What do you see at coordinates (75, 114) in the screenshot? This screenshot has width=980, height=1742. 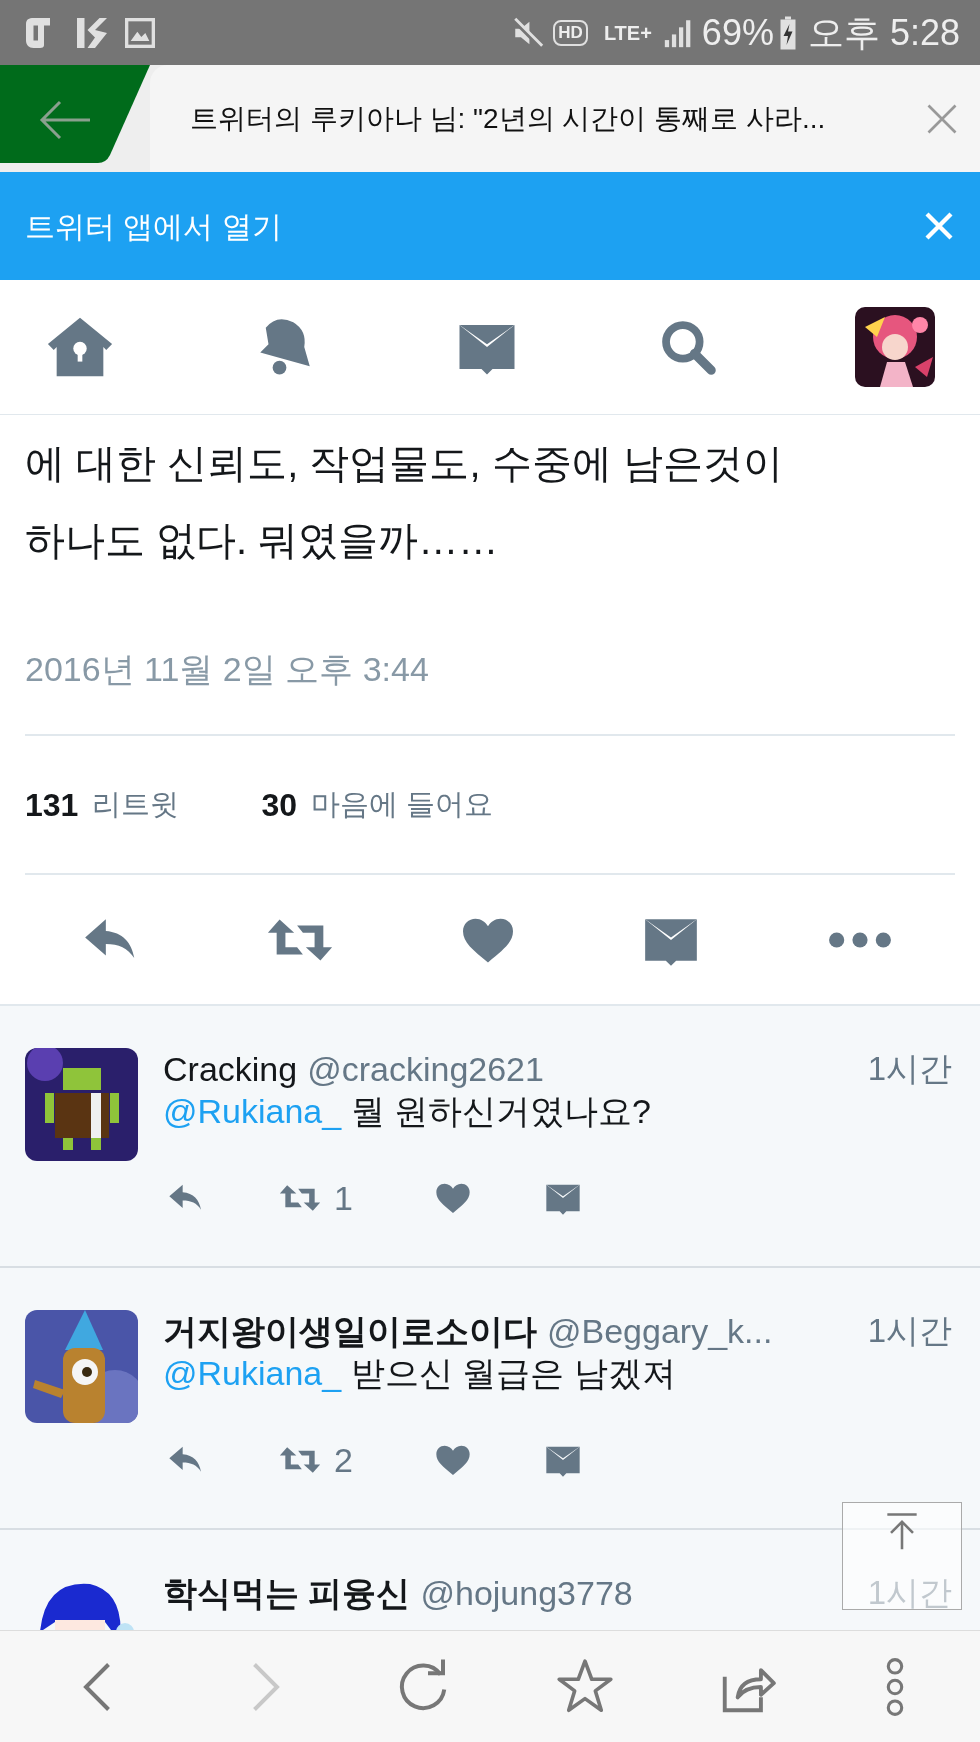 I see `back-button` at bounding box center [75, 114].